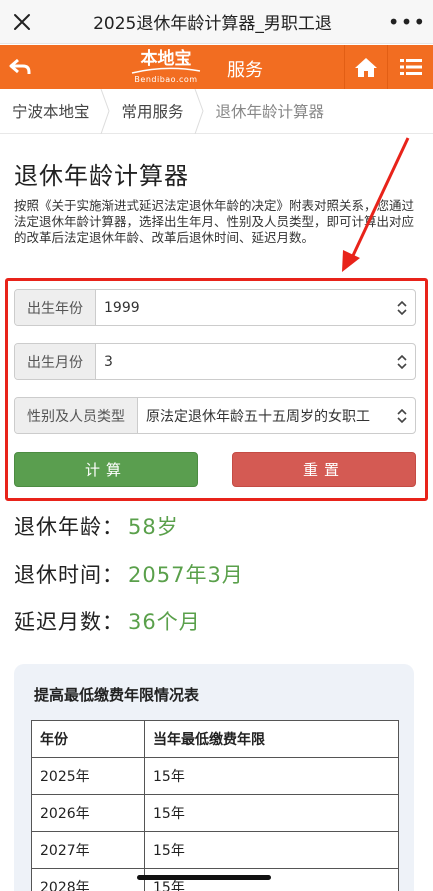 This screenshot has width=433, height=891. Describe the element at coordinates (55, 361) in the screenshot. I see `birth-month-label: 出生月份` at that location.